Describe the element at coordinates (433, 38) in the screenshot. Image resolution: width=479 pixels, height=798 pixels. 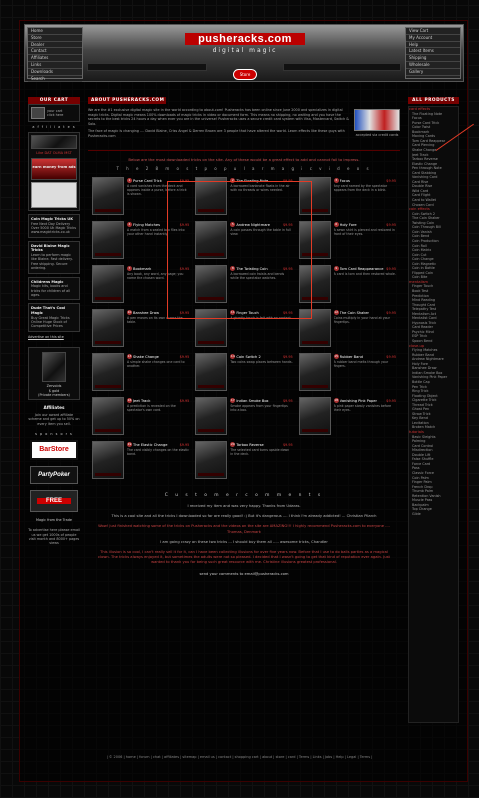
I see `nav-link: My Account` at that location.